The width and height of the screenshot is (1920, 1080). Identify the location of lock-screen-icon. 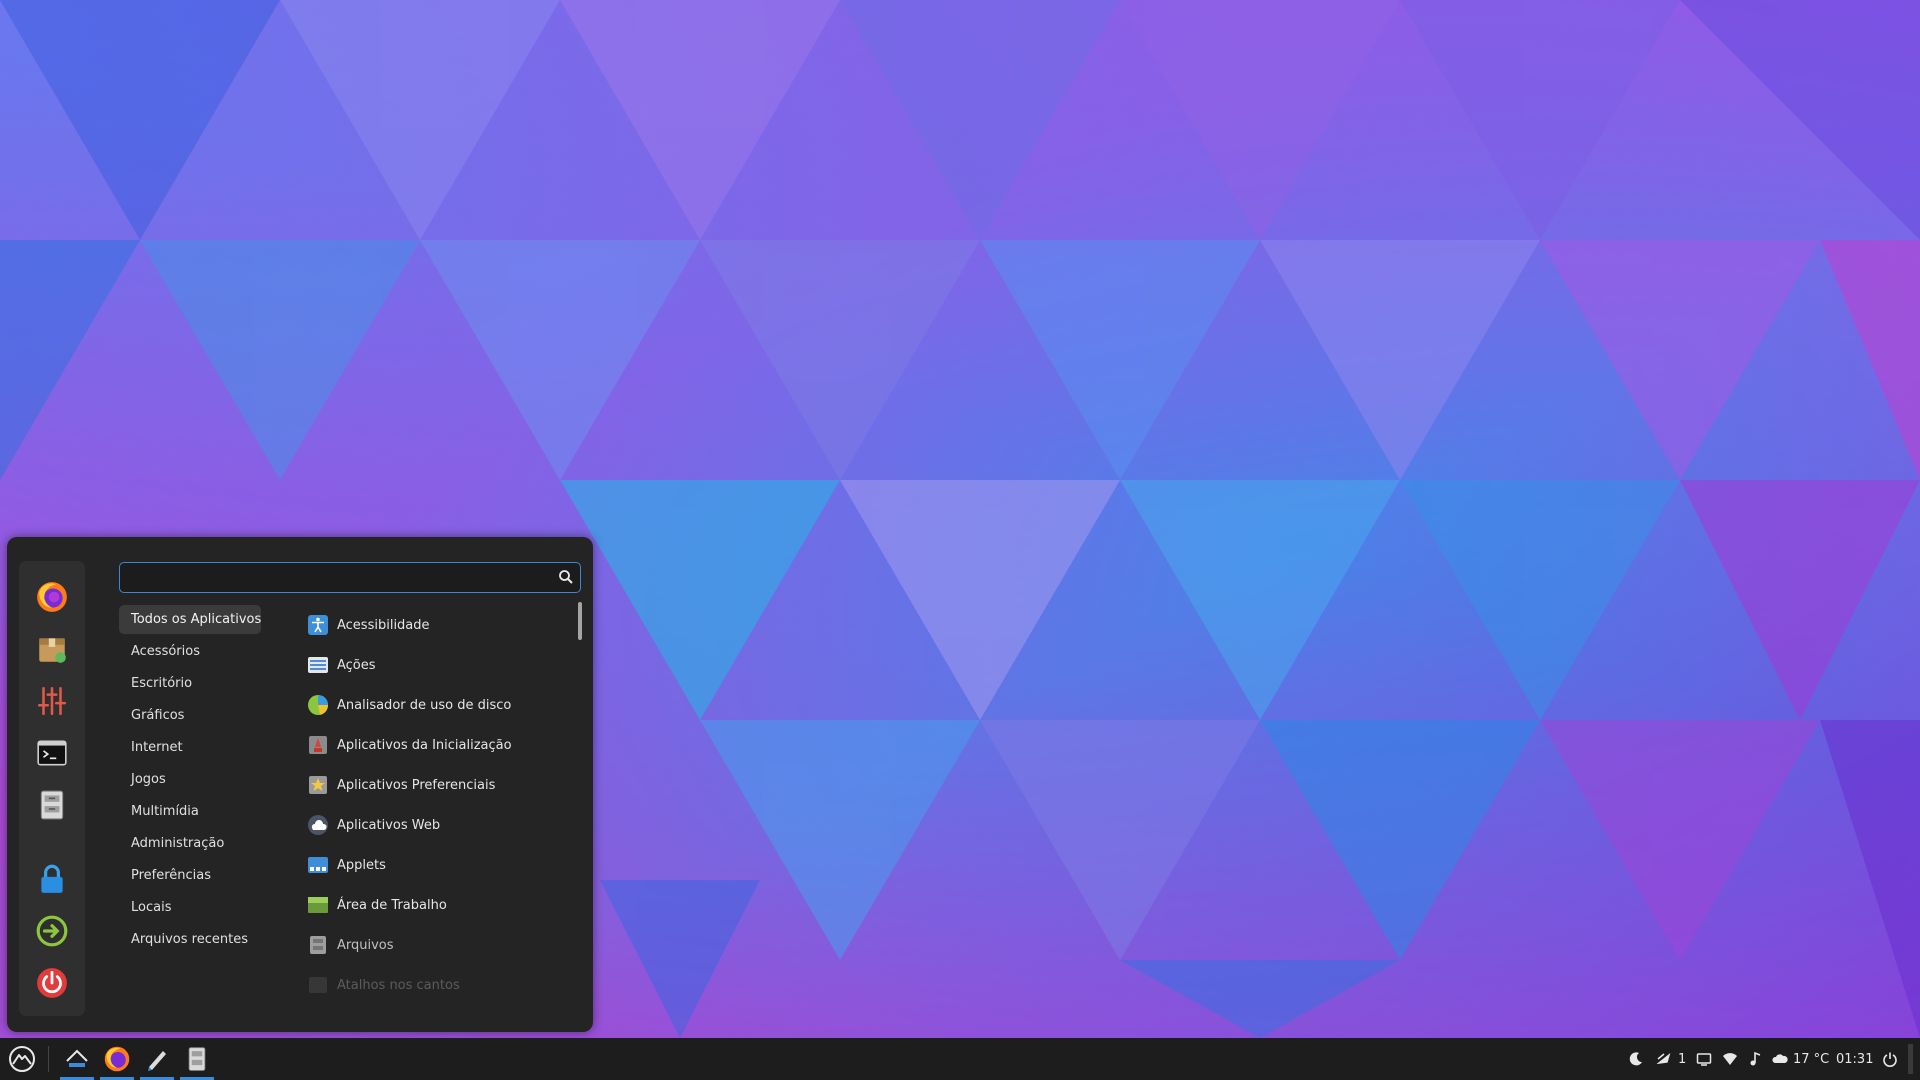
(52, 878).